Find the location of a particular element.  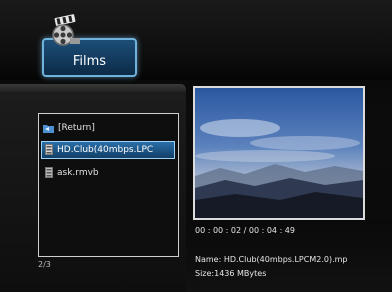

page-indicator: 2/3 is located at coordinates (44, 264).